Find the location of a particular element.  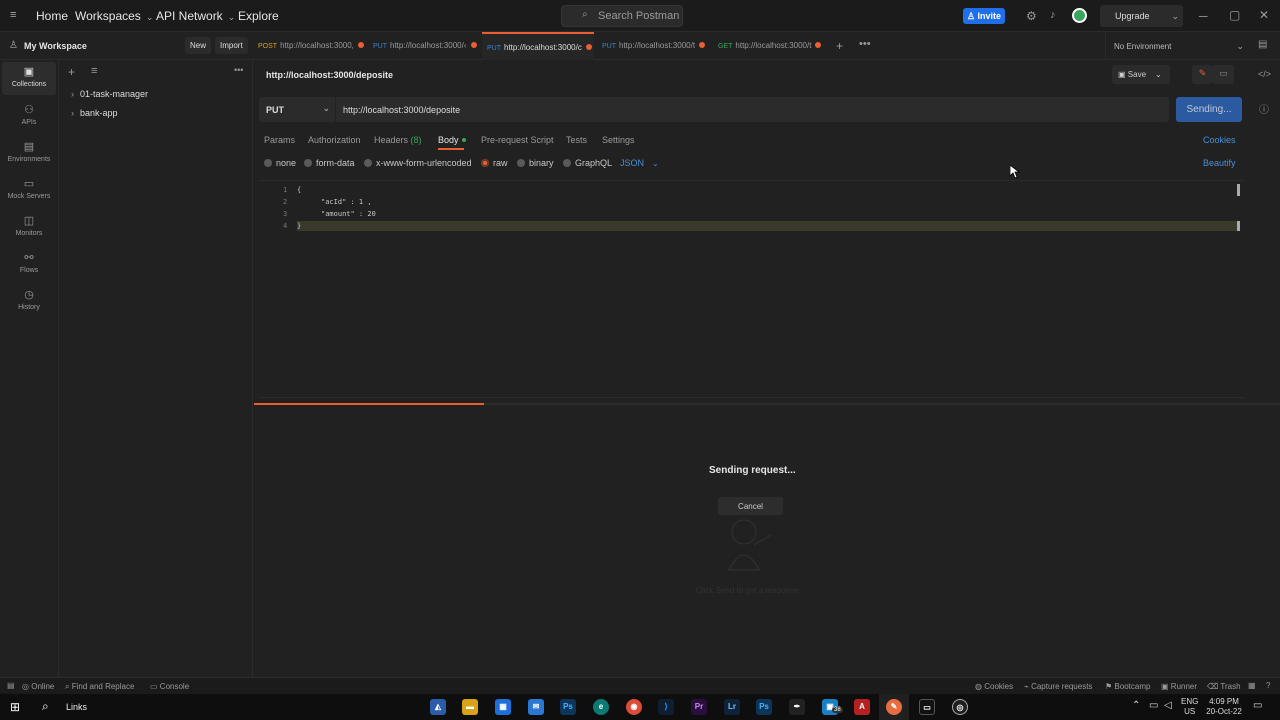

comments-icon: ▭ is located at coordinates (1223, 74).